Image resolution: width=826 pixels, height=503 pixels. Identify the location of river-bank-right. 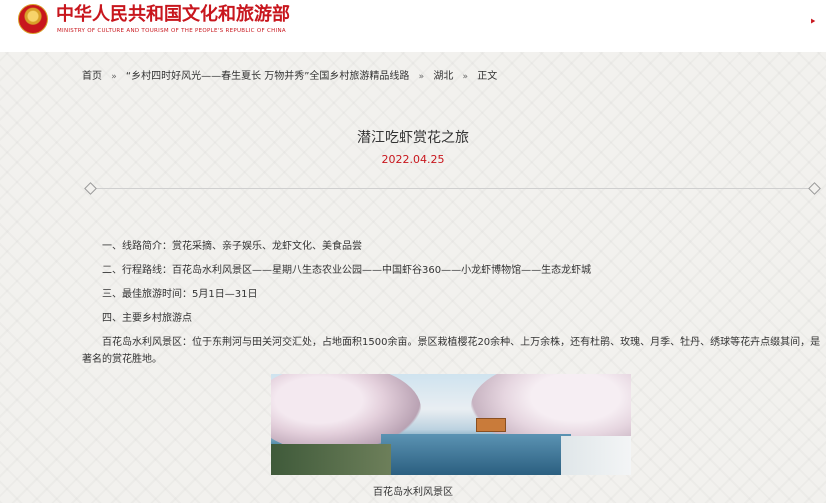
(596, 455).